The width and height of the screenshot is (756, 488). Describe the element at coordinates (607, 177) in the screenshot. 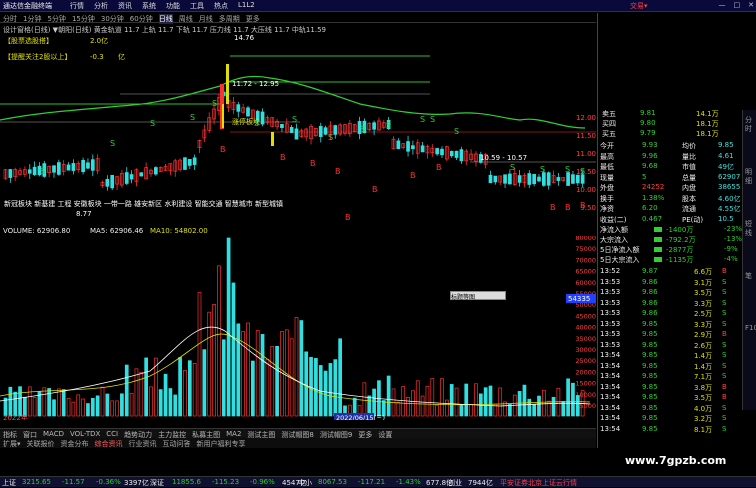

I see `stat-label: 现量` at that location.